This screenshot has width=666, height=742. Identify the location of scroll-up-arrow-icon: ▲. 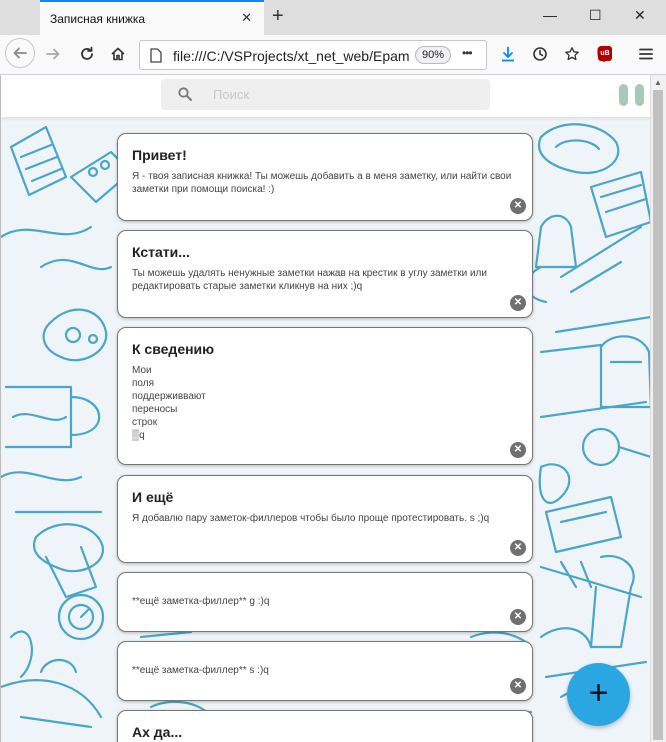
(658, 82).